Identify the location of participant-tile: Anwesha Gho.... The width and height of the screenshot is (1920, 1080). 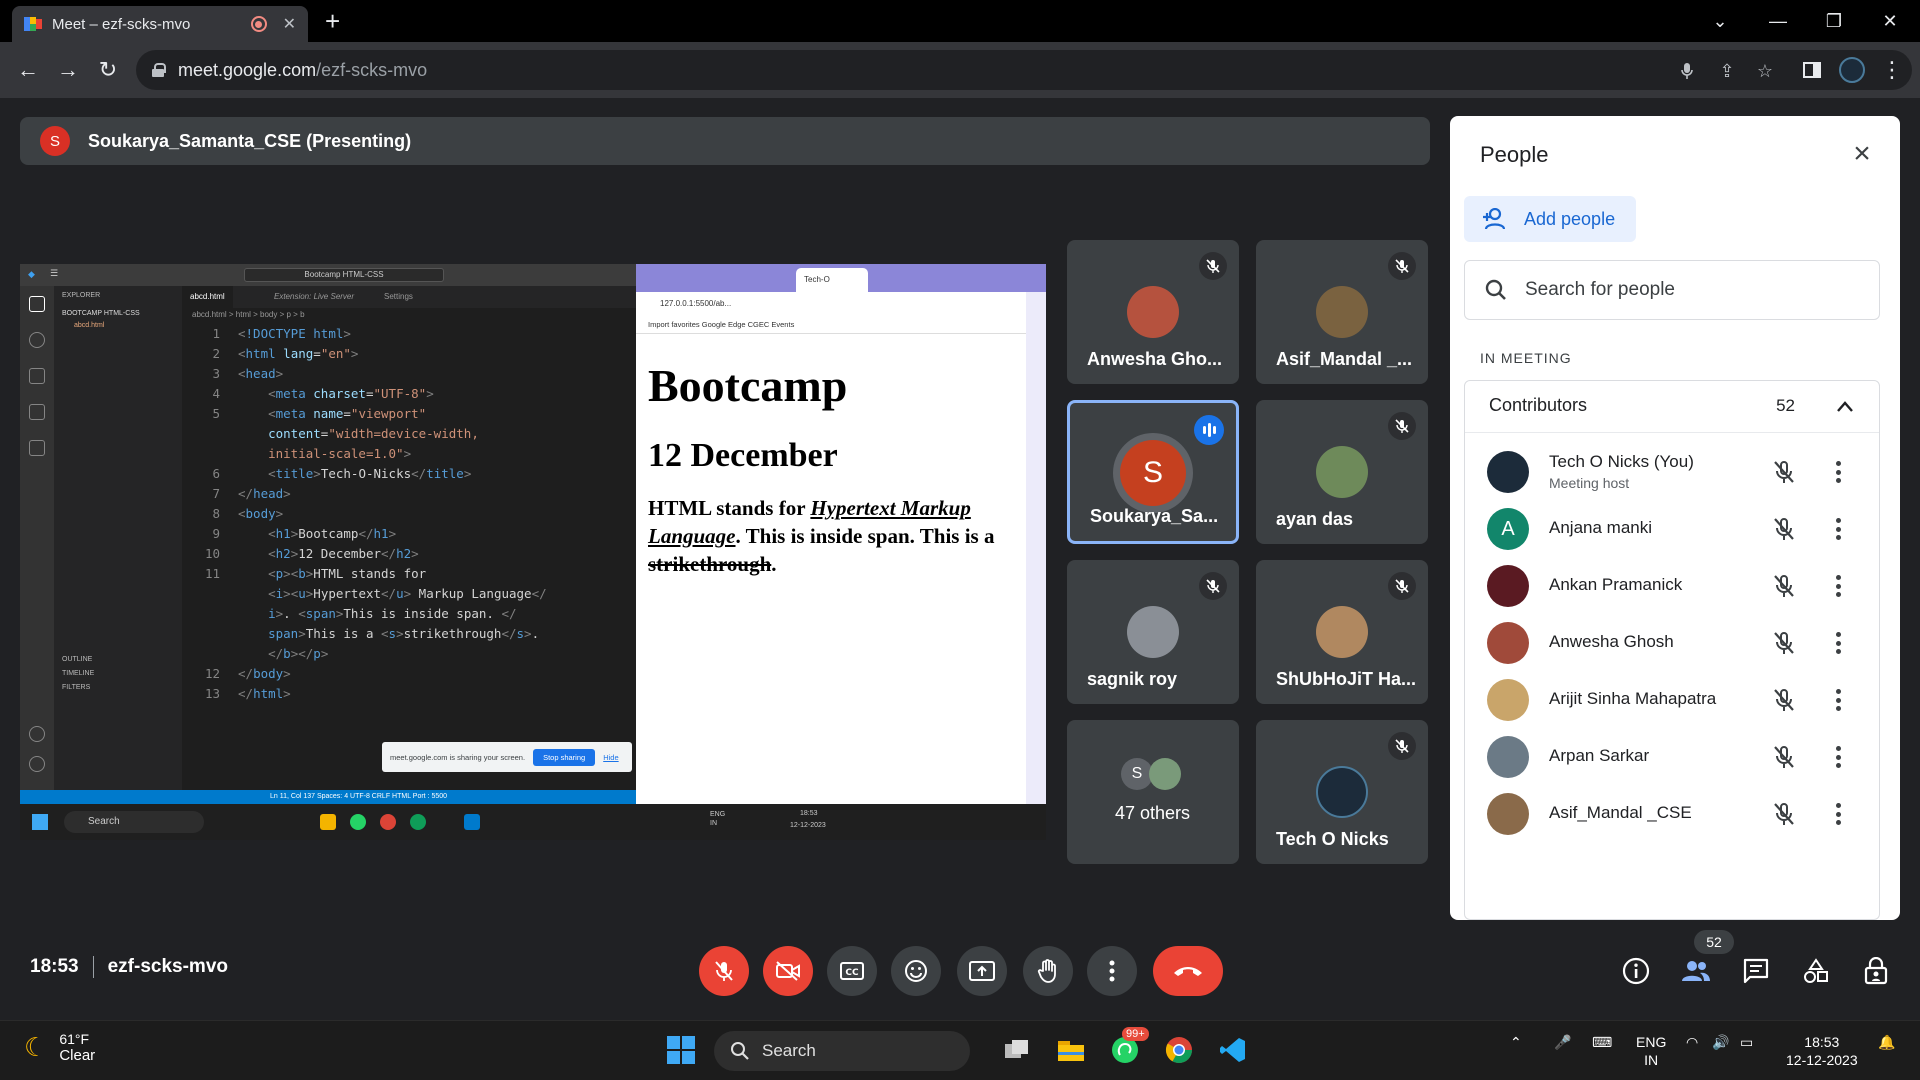
(1153, 312).